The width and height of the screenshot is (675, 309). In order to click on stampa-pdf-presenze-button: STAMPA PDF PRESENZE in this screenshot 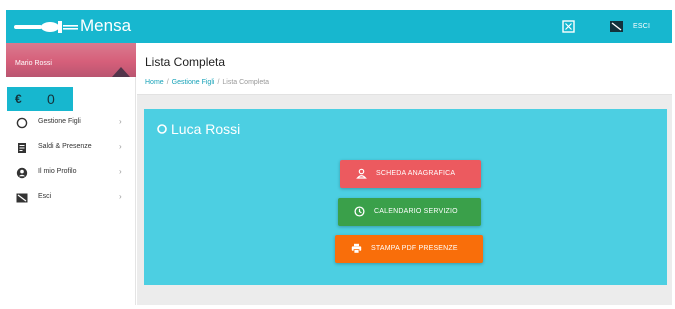, I will do `click(409, 249)`.